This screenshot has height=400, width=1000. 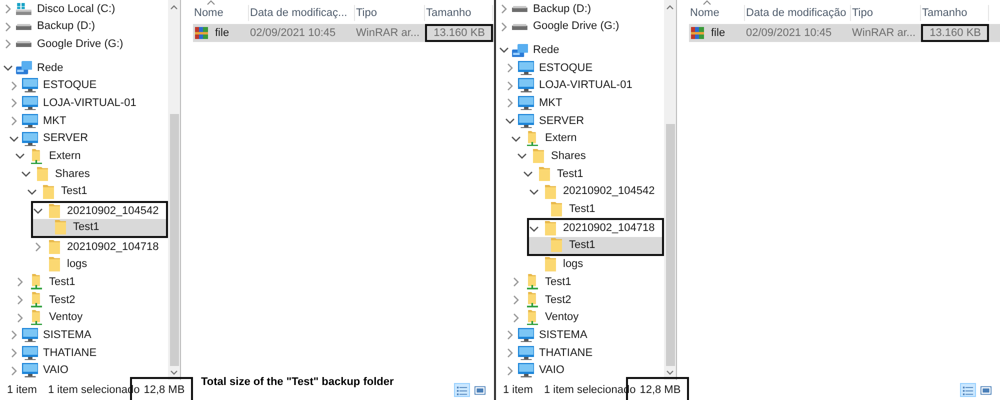 I want to click on folder-icon, so click(x=42, y=174).